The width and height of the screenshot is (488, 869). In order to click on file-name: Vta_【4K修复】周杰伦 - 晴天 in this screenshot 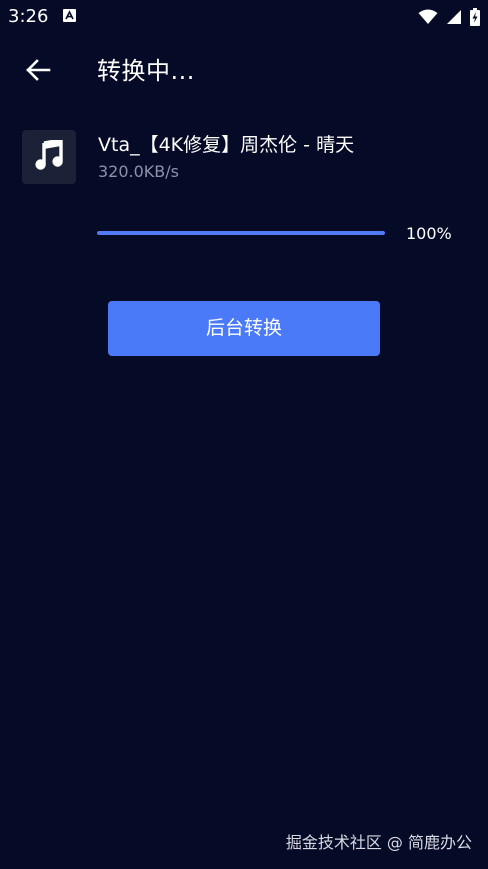, I will do `click(226, 145)`.